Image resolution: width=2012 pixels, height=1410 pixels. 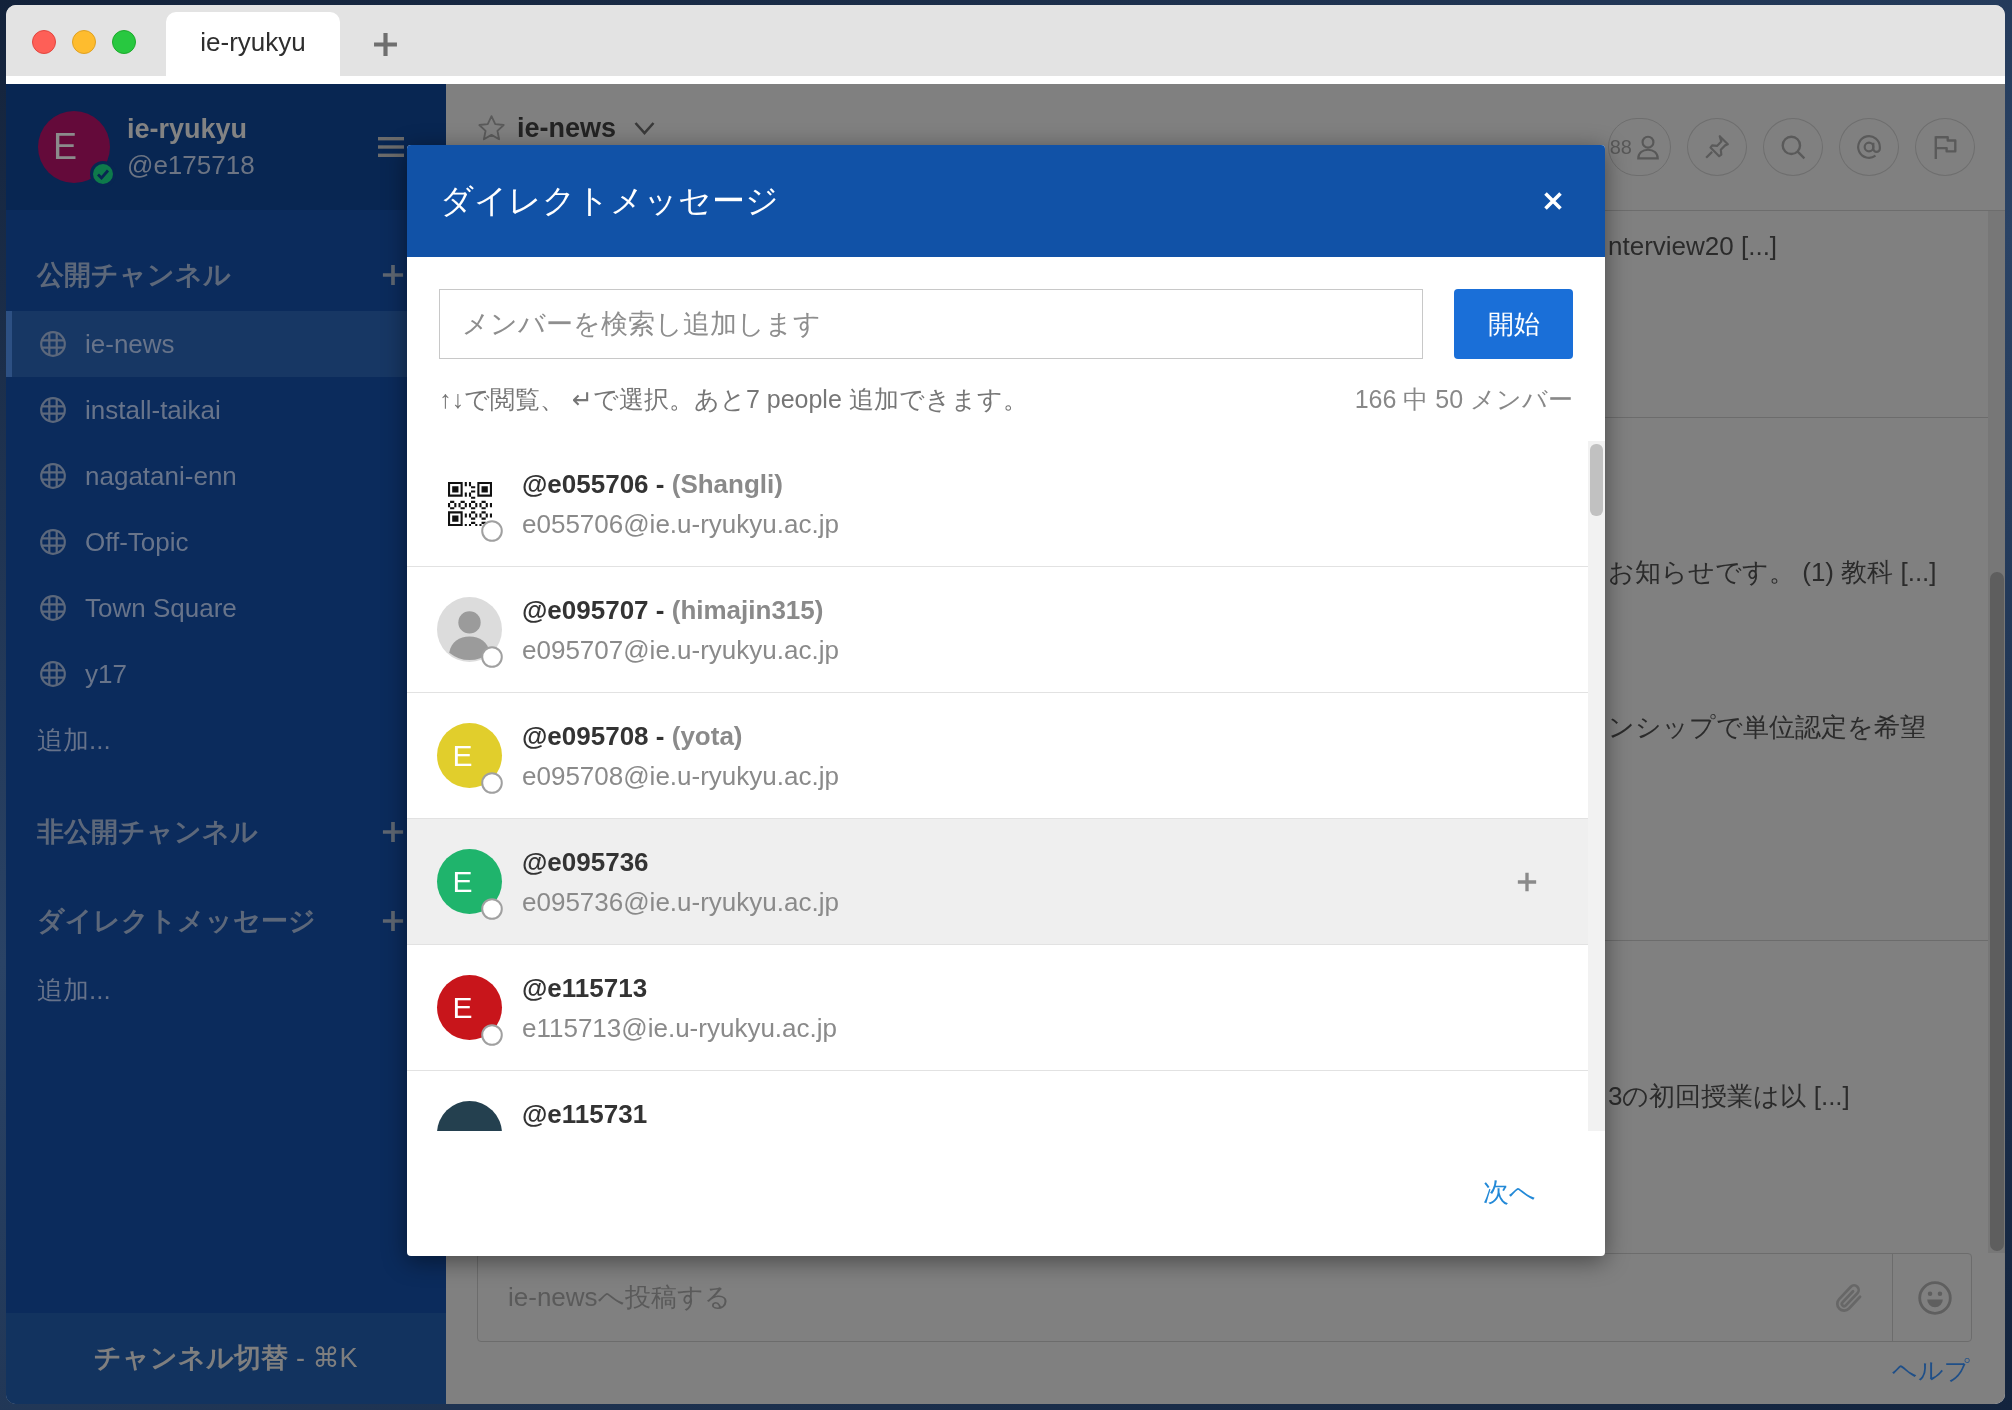 I want to click on member-email: e095736@ie.u-ryukyu.ac.jp, so click(x=680, y=902).